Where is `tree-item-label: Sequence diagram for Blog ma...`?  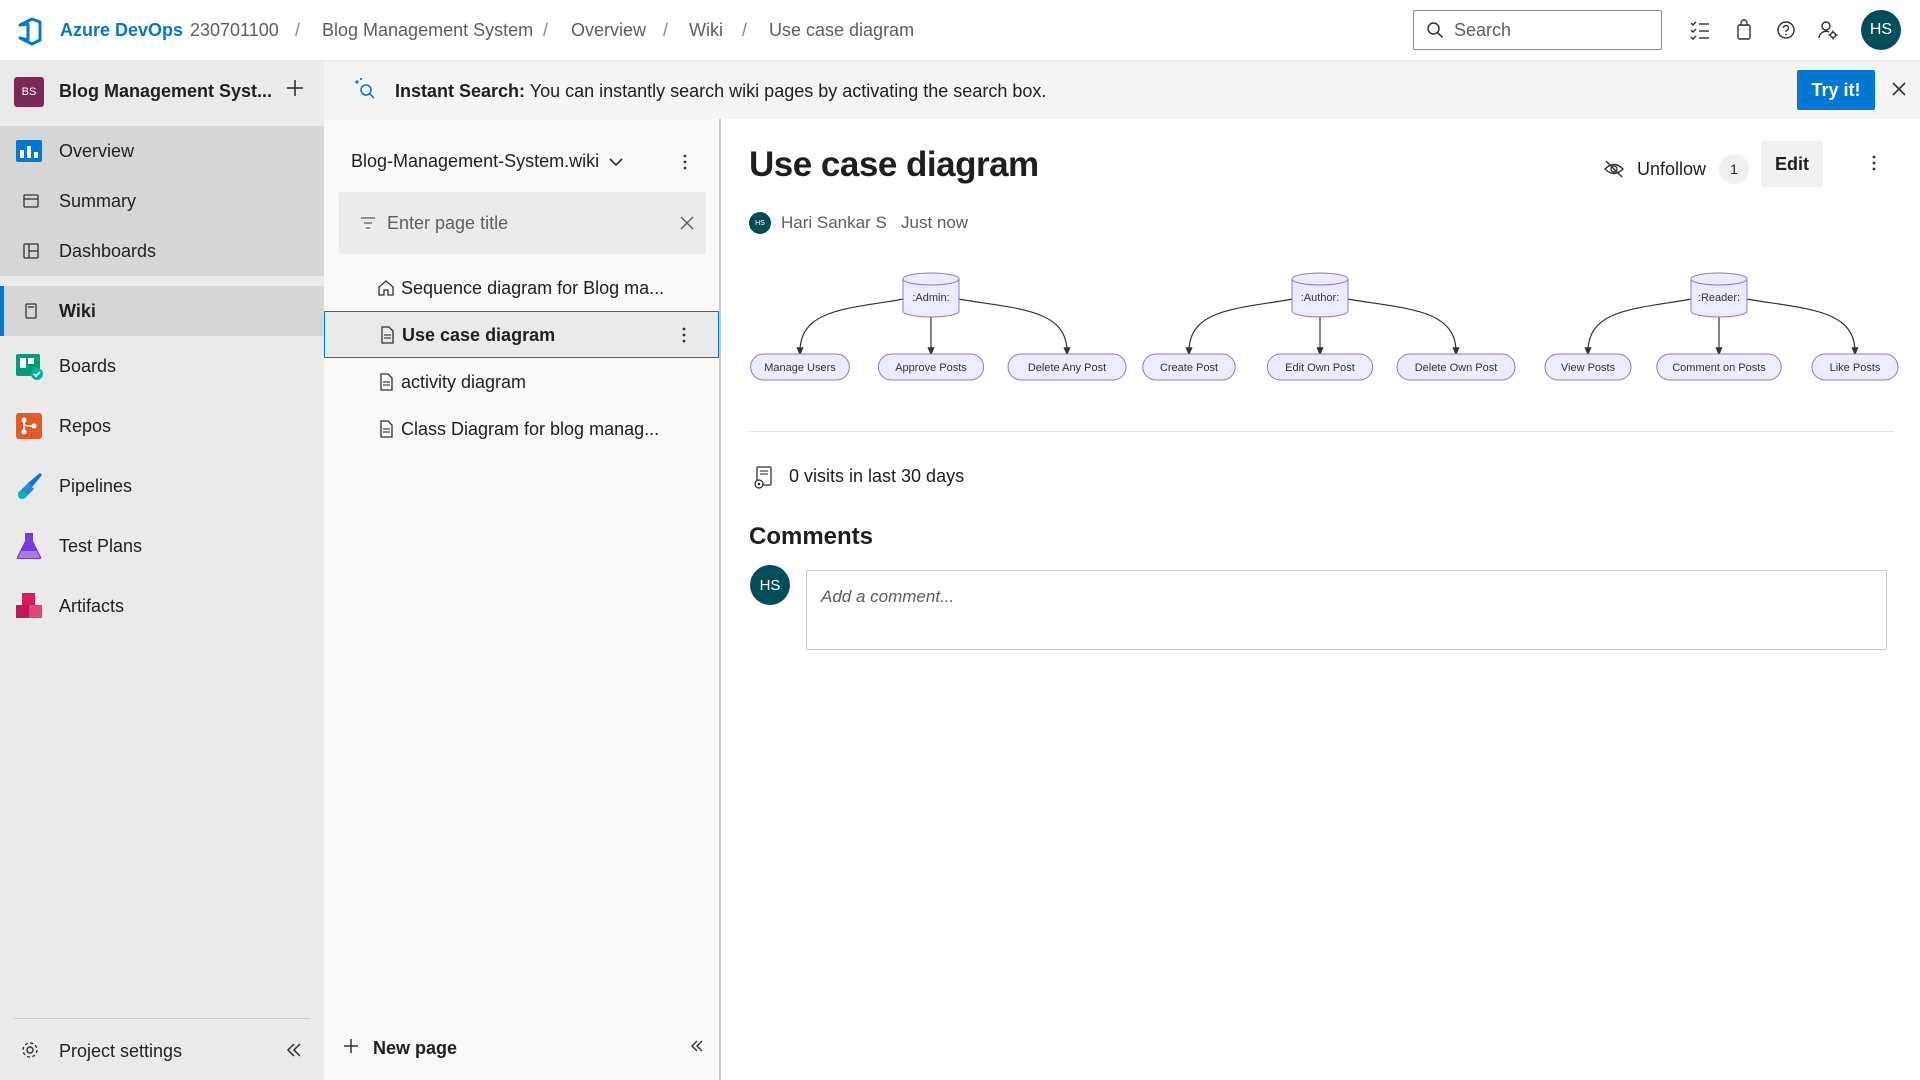
tree-item-label: Sequence diagram for Blog ma... is located at coordinates (533, 288).